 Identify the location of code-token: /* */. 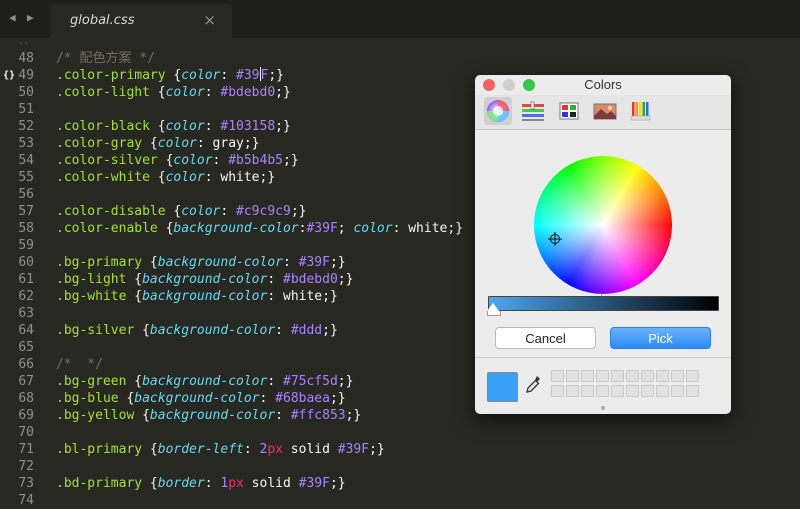
(79, 364).